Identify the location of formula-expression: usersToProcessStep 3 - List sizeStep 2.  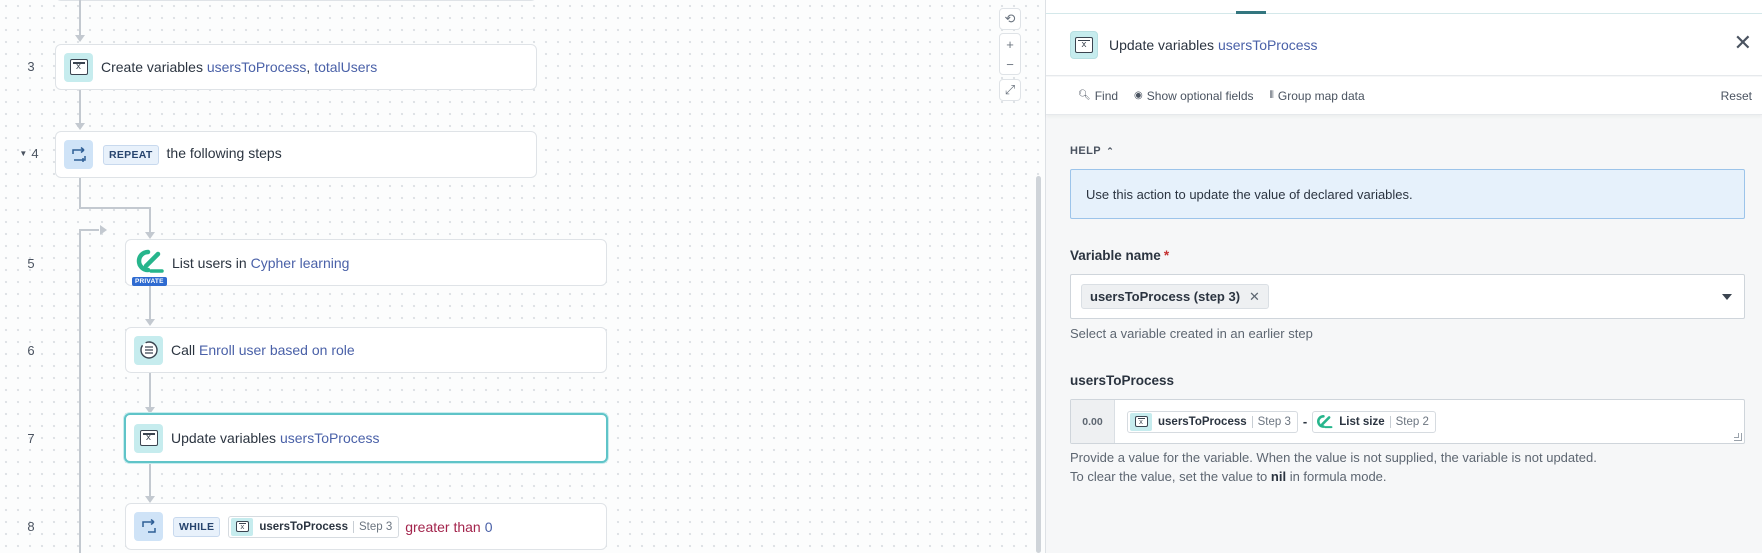
(1281, 421).